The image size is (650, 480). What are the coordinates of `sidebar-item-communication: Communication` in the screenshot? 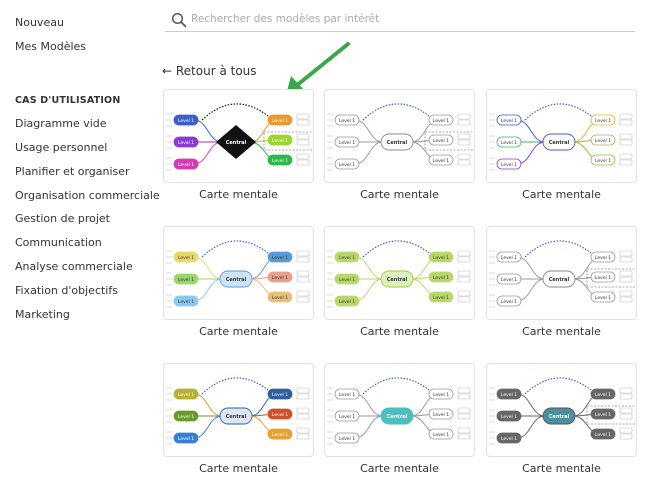 It's located at (58, 242).